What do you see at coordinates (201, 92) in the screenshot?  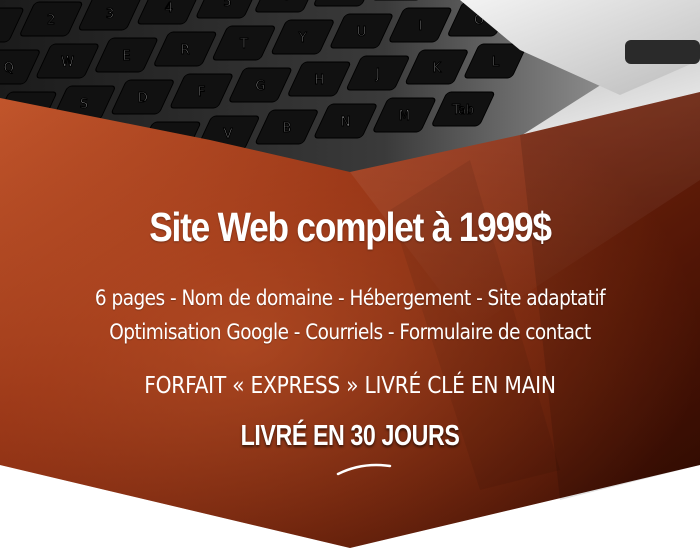 I see `keyboard-key-label: F` at bounding box center [201, 92].